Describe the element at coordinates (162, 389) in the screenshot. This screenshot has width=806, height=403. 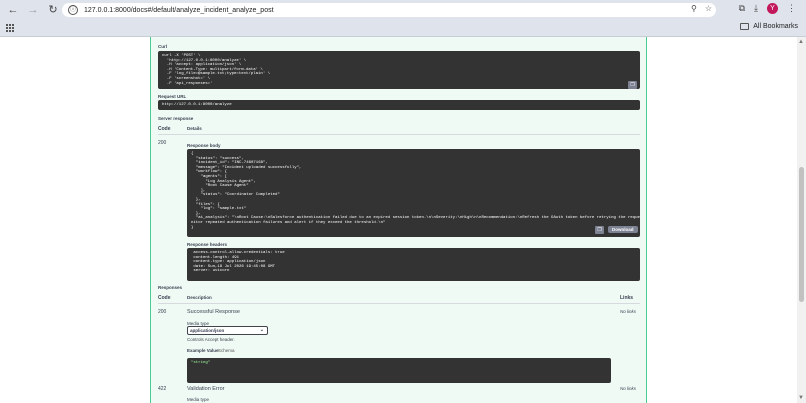
I see `response-code-422: 422` at that location.